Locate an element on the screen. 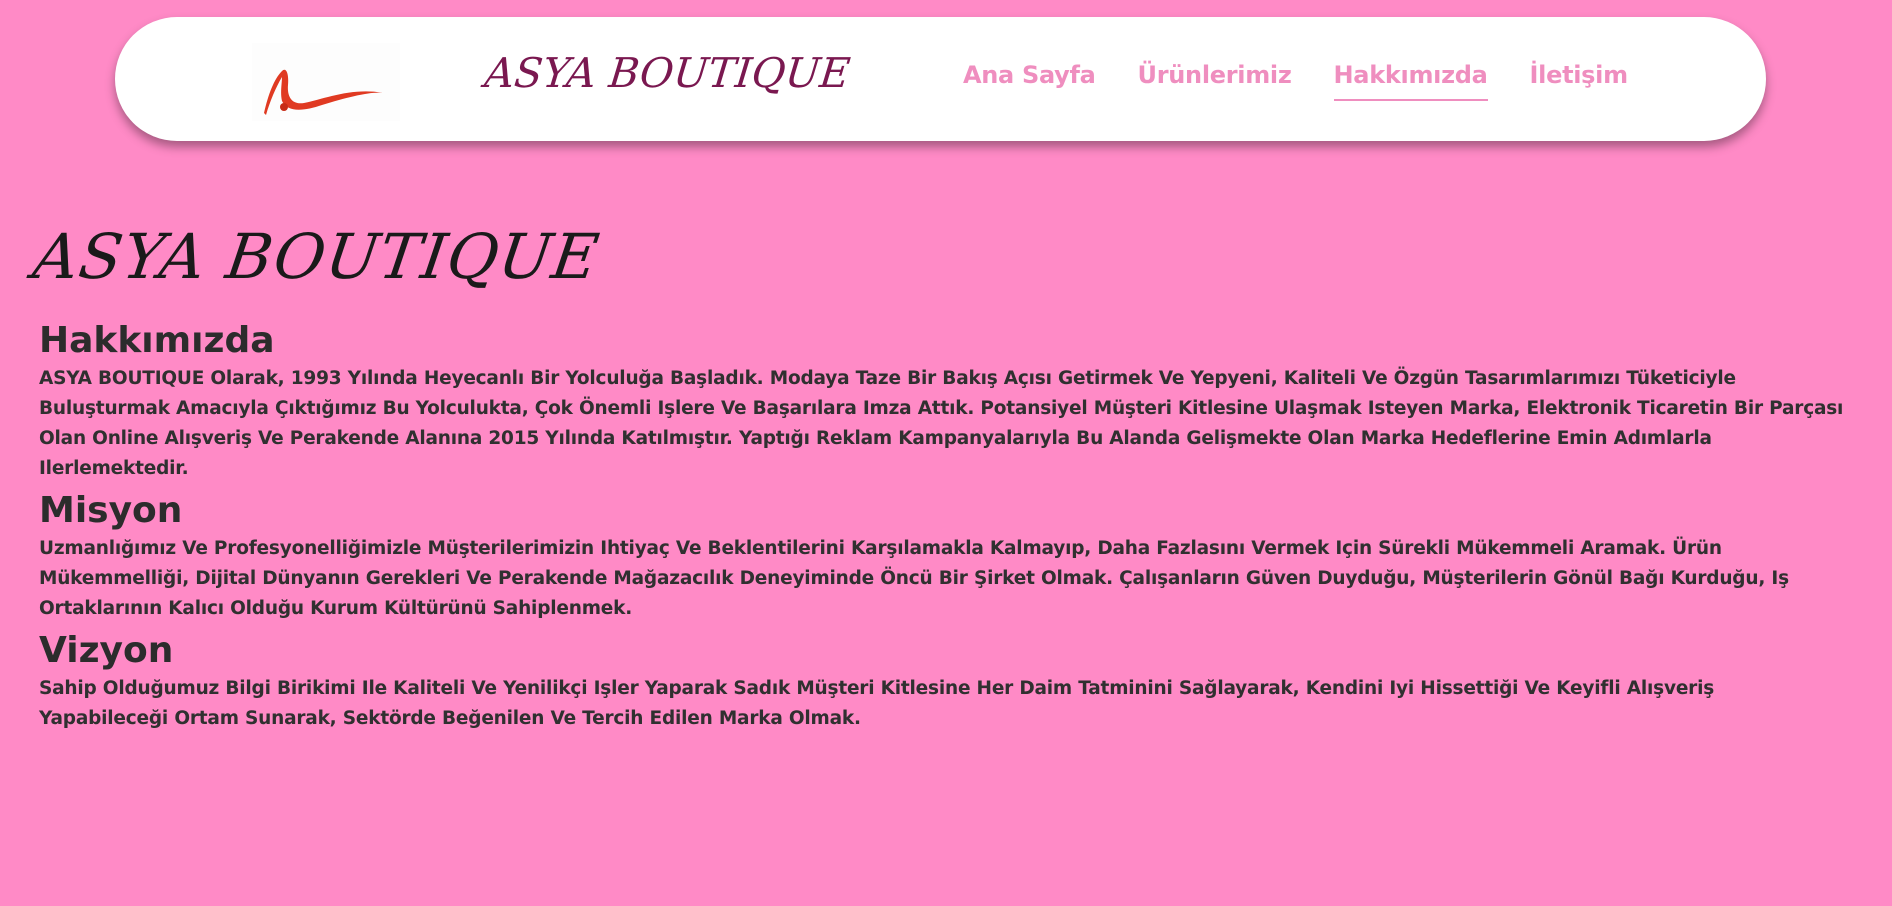 The height and width of the screenshot is (906, 1892). brand-logo is located at coordinates (326, 82).